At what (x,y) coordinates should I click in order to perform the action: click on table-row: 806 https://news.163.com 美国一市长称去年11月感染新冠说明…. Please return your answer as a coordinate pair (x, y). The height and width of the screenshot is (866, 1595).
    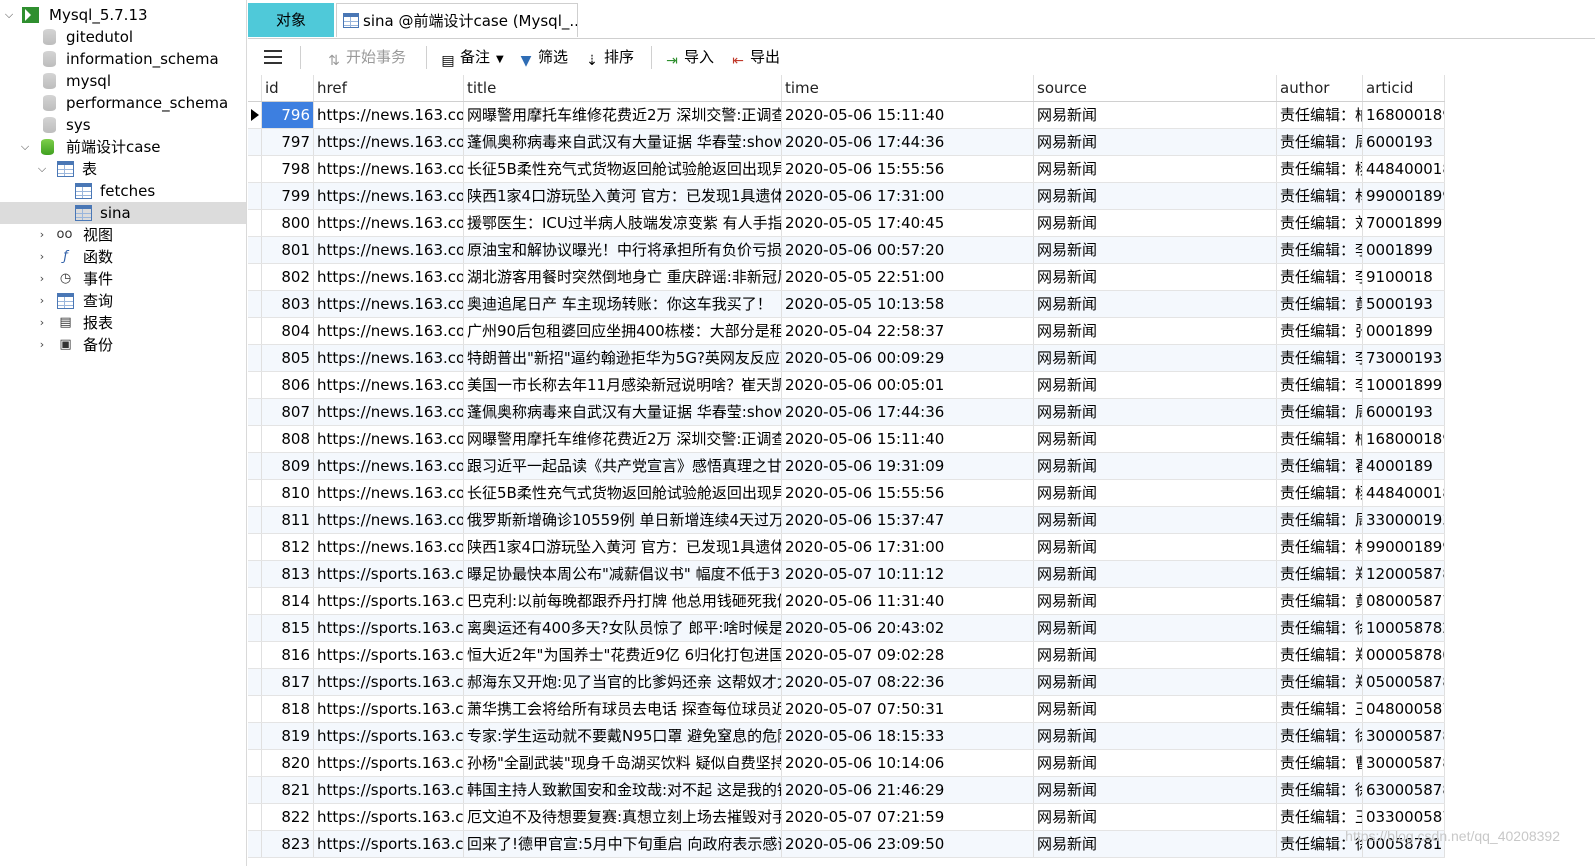
    Looking at the image, I should click on (846, 385).